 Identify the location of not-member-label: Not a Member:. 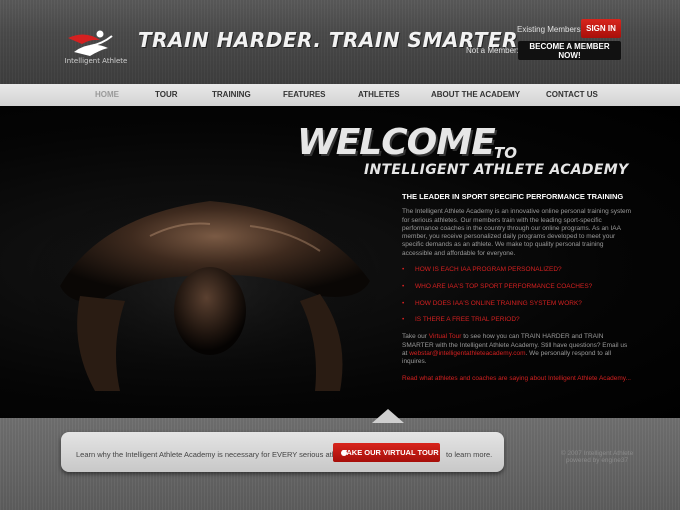
(492, 50).